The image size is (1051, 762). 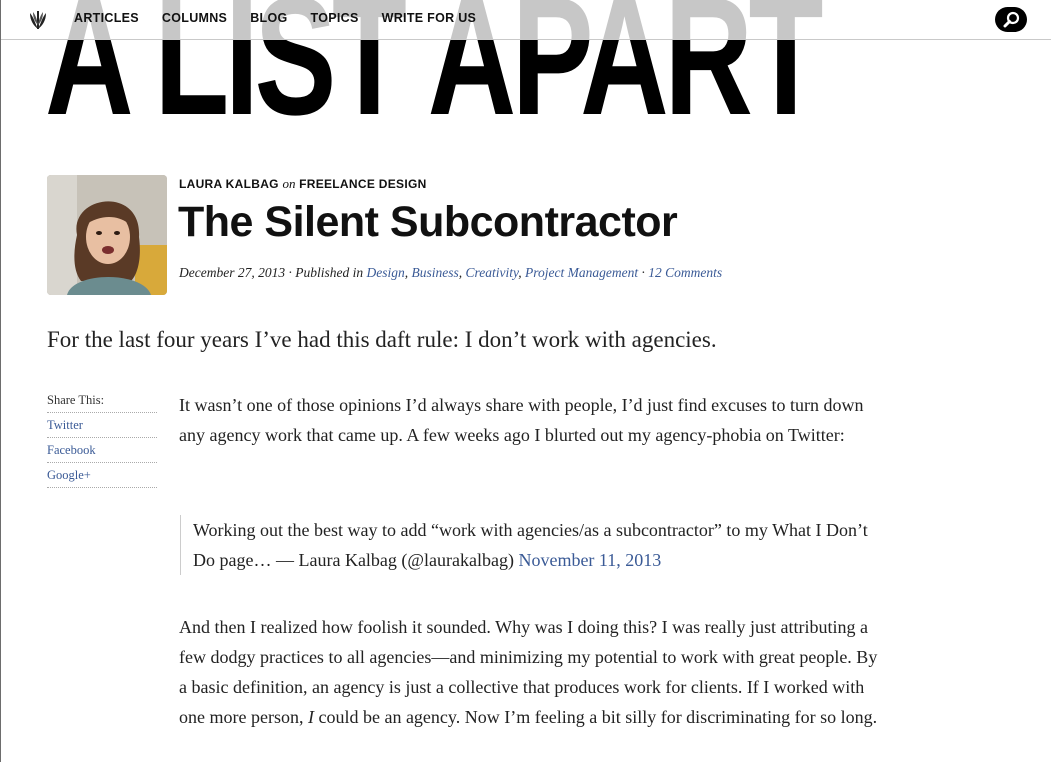 What do you see at coordinates (362, 184) in the screenshot?
I see `section-name: FREELANCE DESIGN` at bounding box center [362, 184].